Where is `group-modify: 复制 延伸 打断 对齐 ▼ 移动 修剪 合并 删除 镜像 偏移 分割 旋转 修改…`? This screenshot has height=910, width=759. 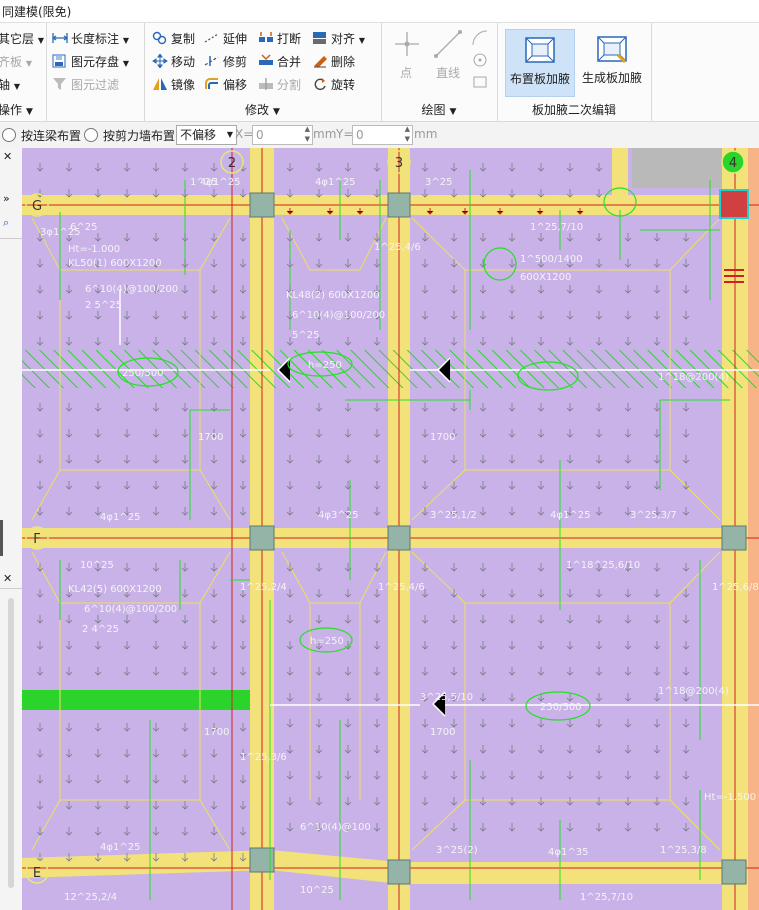 group-modify: 复制 延伸 打断 对齐 ▼ 移动 修剪 合并 删除 镜像 偏移 分割 旋转 修改… is located at coordinates (263, 72).